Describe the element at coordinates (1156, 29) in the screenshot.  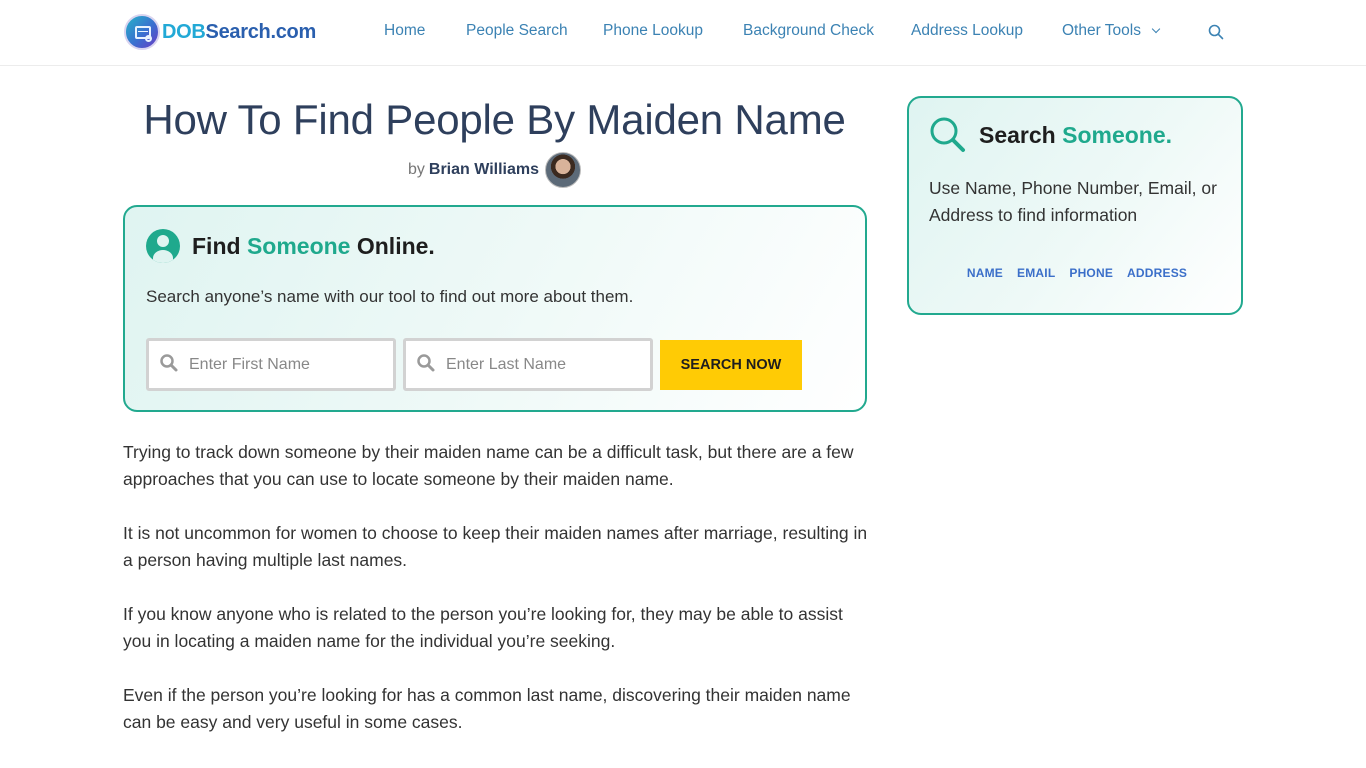
I see `chevron-down-icon` at that location.